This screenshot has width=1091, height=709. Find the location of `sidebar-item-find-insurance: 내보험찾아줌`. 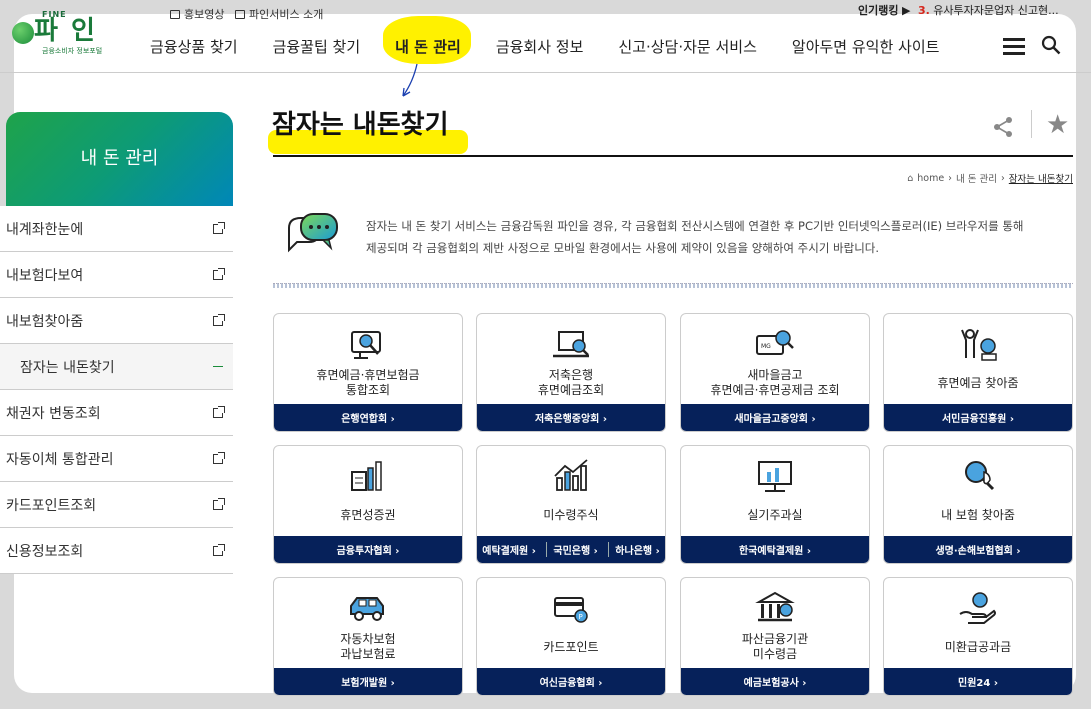

sidebar-item-find-insurance: 내보험찾아줌 is located at coordinates (116, 321).